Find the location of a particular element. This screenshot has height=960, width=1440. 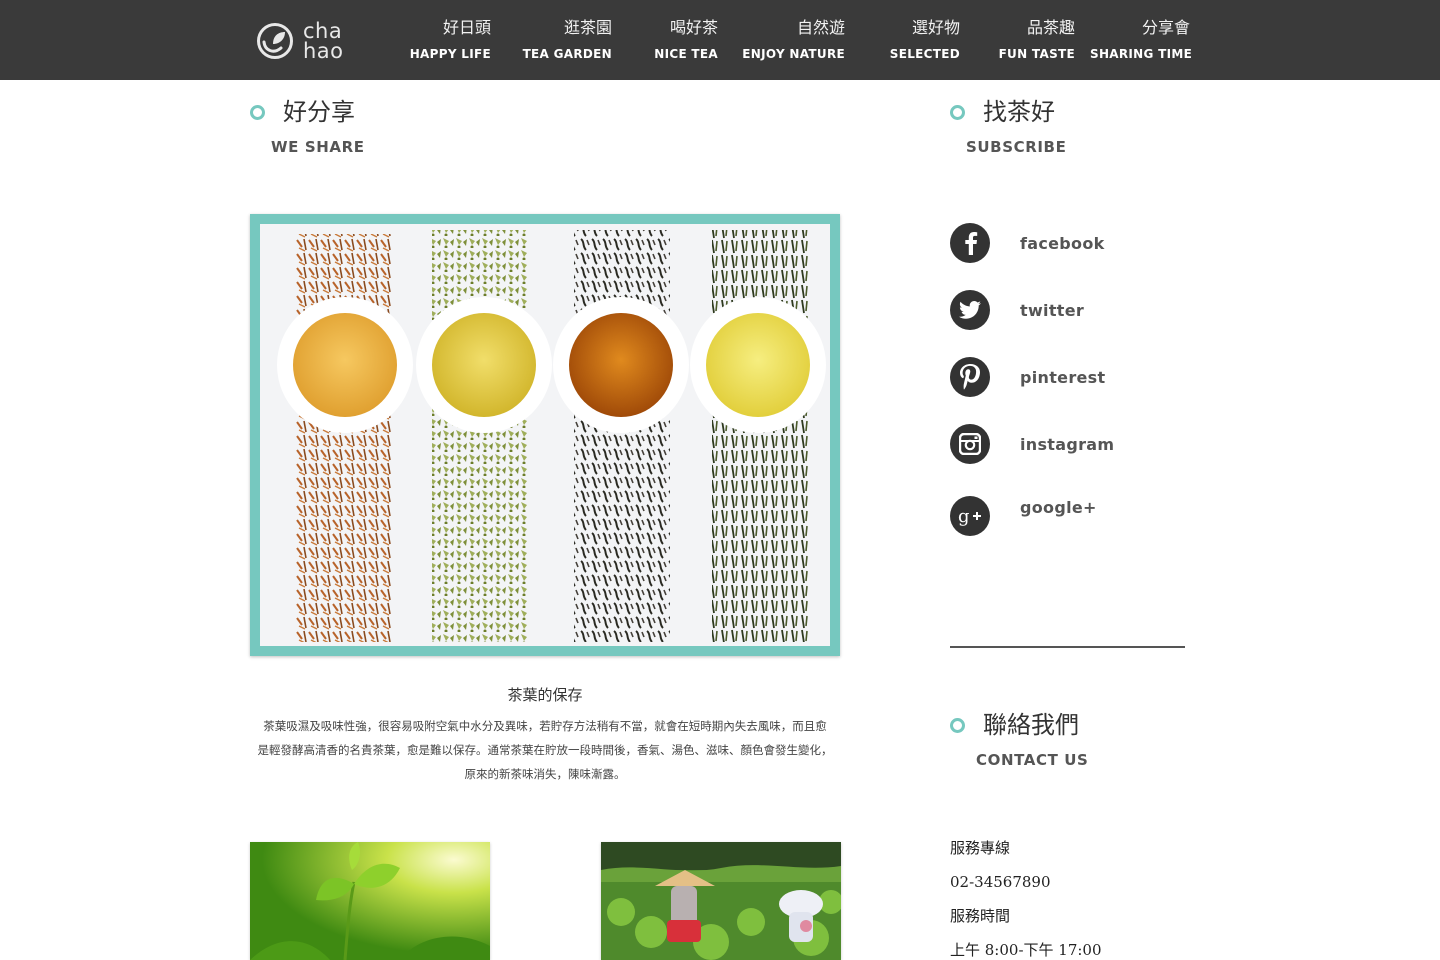

nav-label-zh: 選好物 is located at coordinates (935, 27).